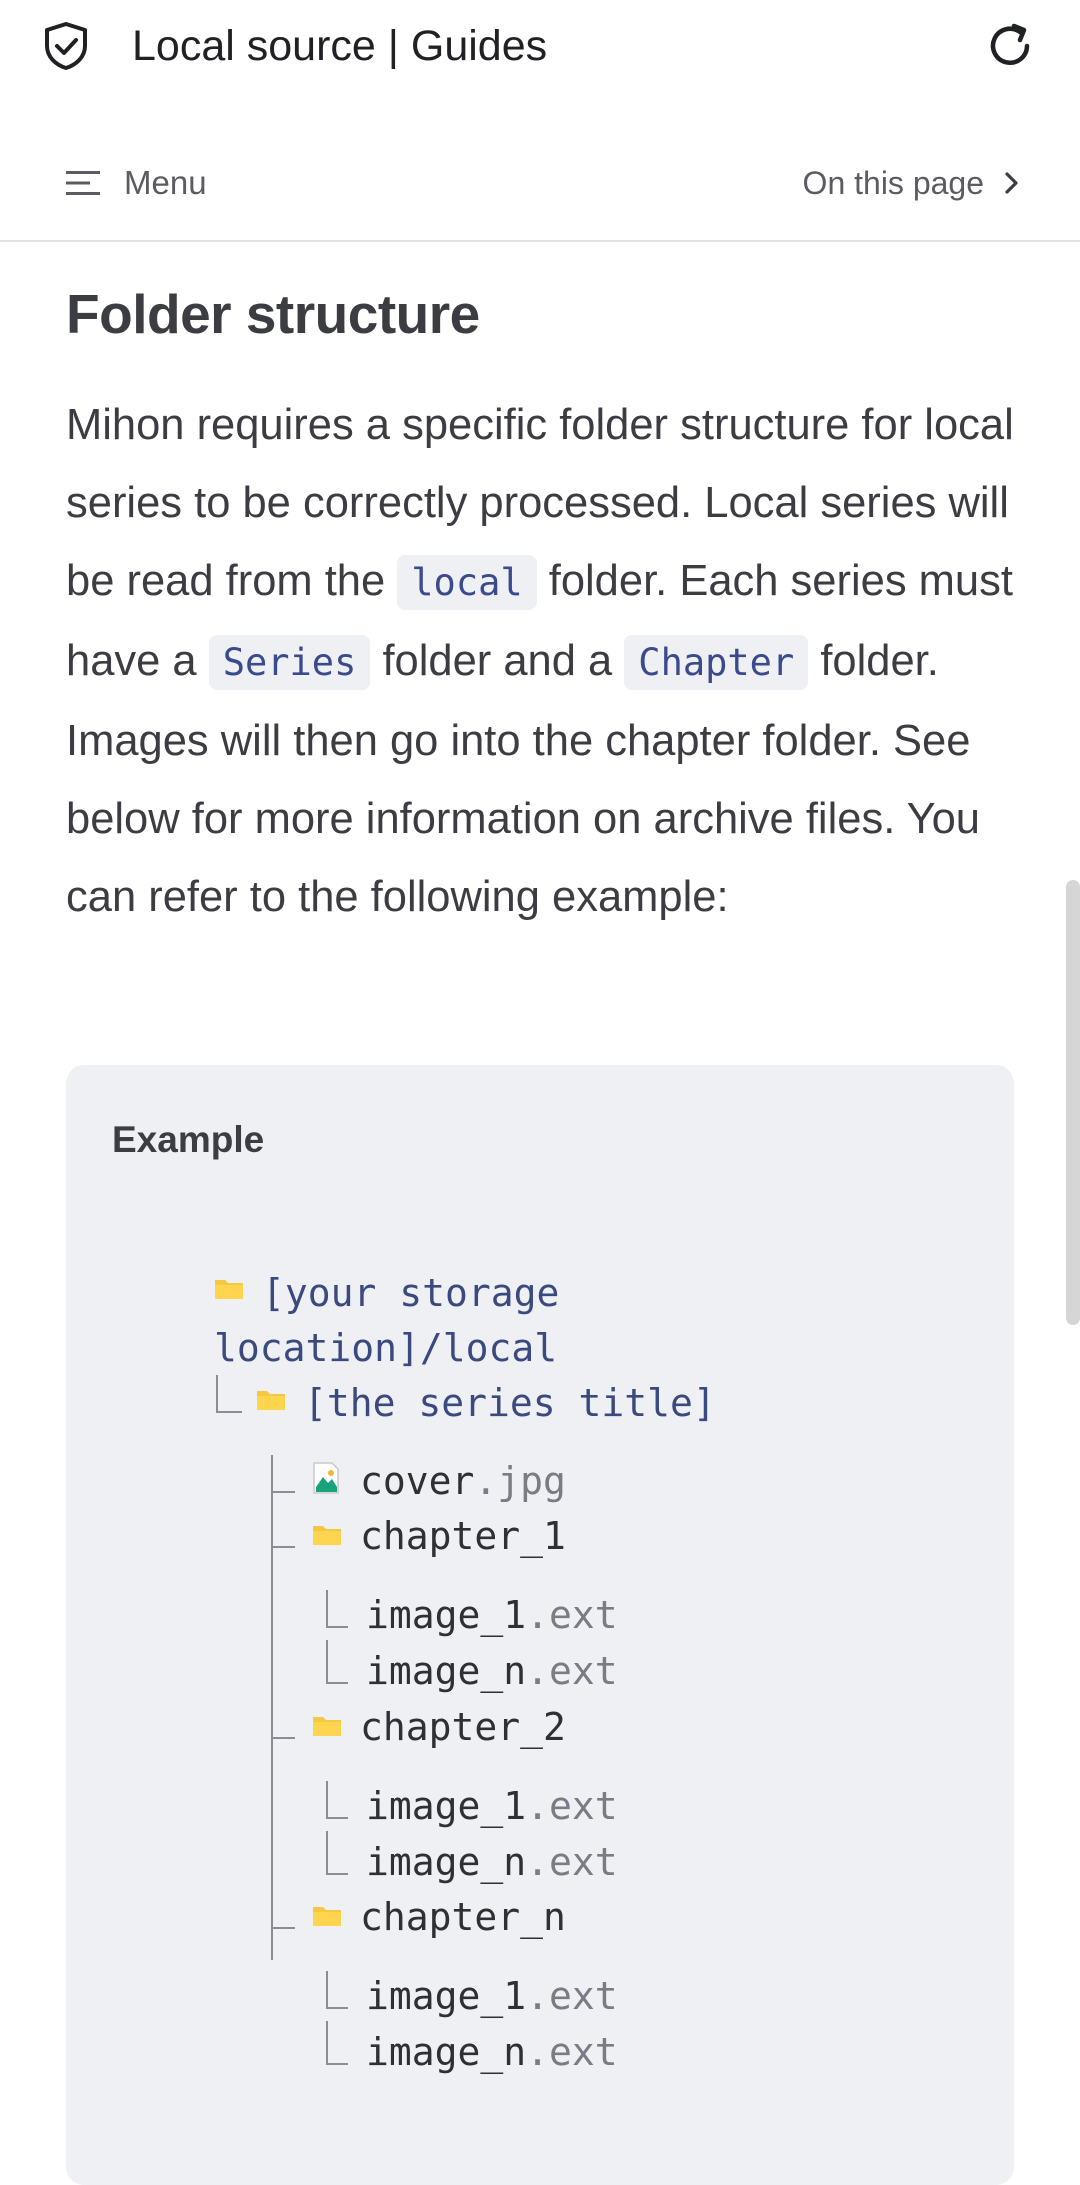 This screenshot has height=2185, width=1080. I want to click on tree-root-line-2: location]/local, so click(386, 1348).